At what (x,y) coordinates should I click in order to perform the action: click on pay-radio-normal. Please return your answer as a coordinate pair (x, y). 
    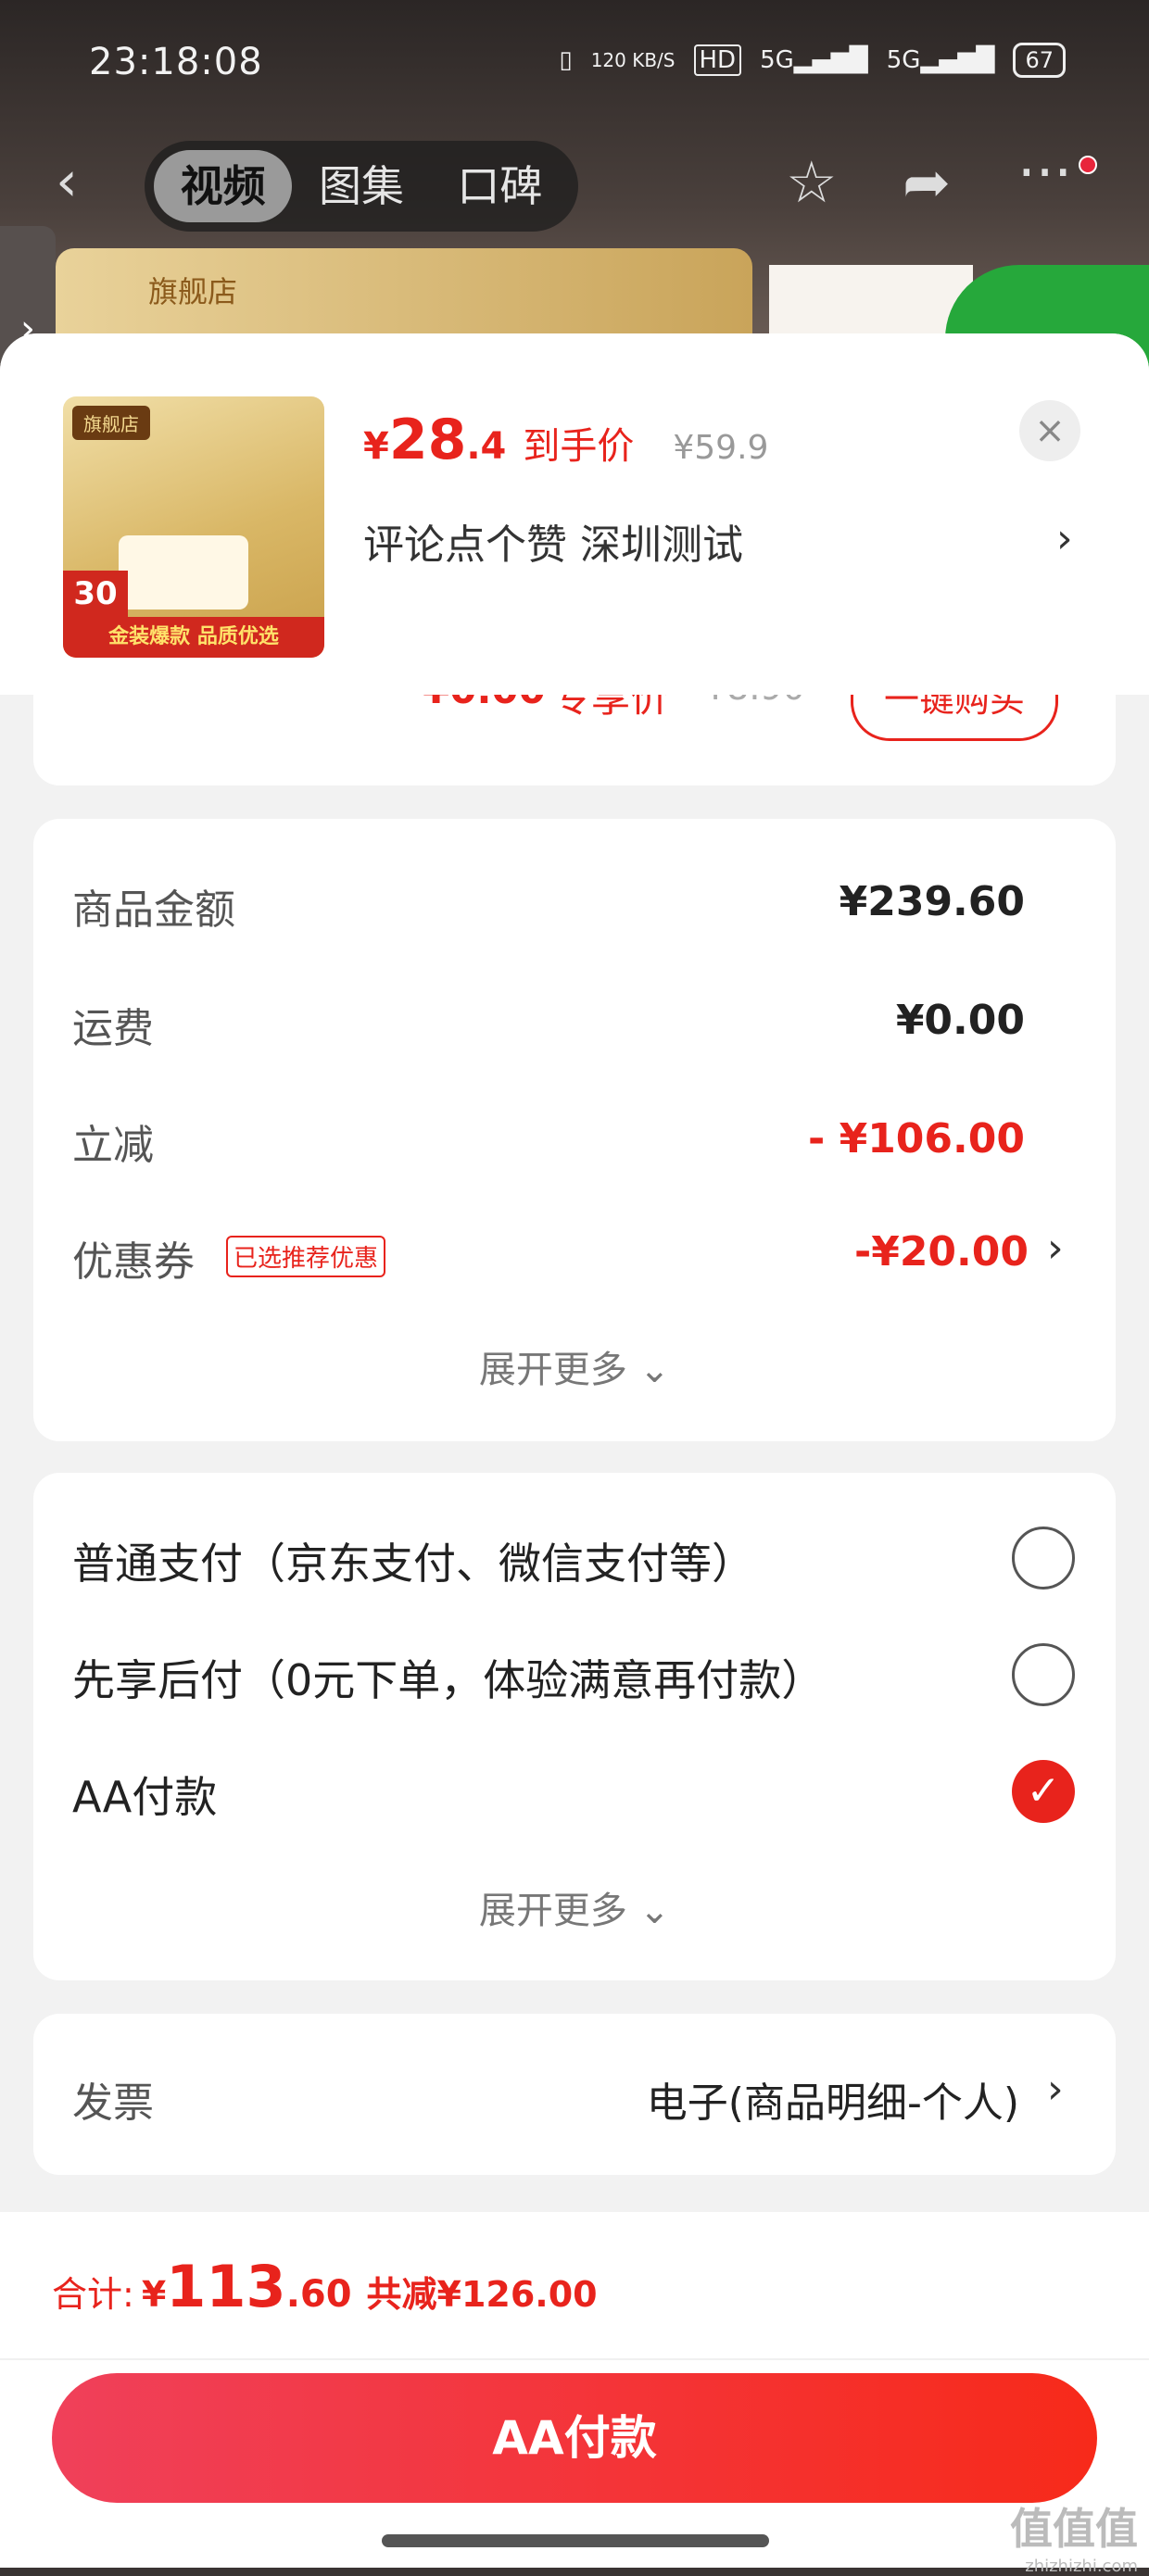
    Looking at the image, I should click on (1043, 1558).